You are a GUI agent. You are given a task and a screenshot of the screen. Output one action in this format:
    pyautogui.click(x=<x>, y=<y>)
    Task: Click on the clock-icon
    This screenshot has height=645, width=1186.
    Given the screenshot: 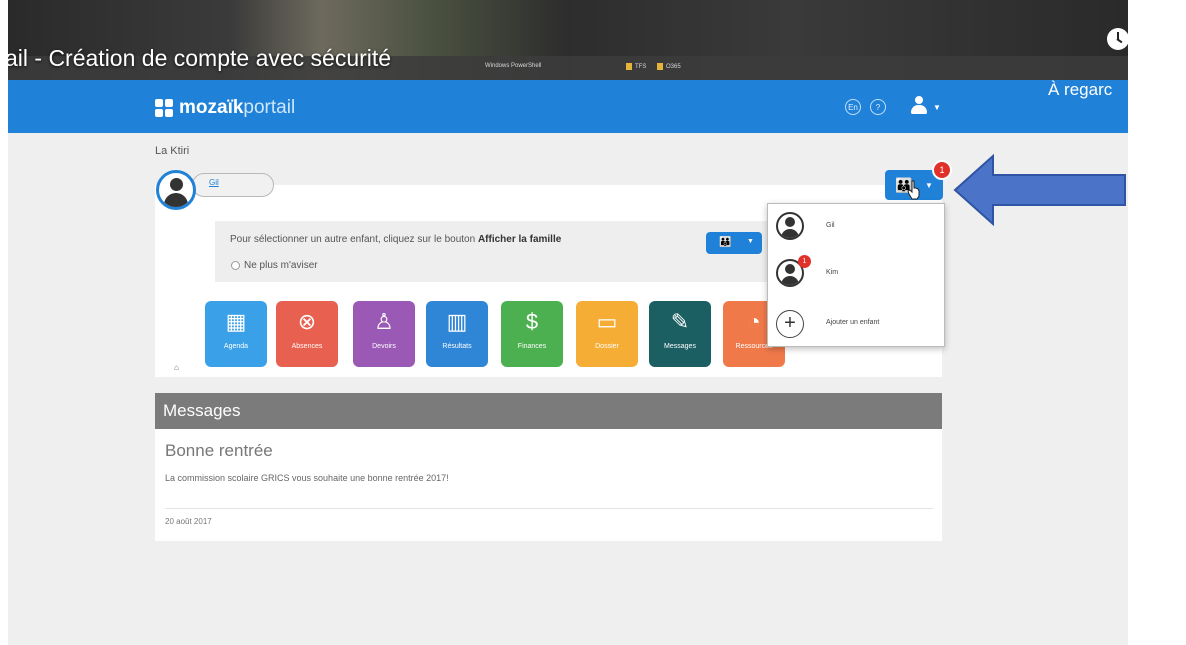 What is the action you would take?
    pyautogui.click(x=1117, y=39)
    